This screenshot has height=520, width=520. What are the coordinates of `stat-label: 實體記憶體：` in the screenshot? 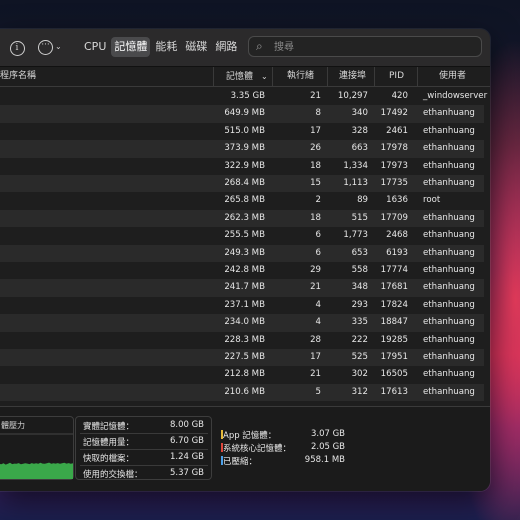 It's located at (109, 427).